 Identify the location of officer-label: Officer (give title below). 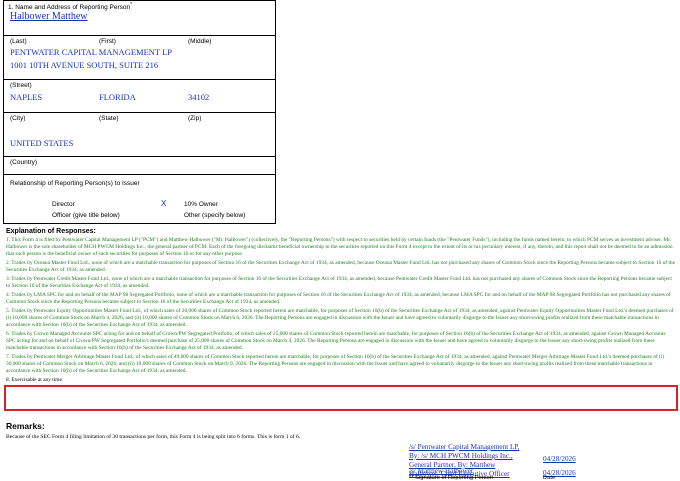
(86, 215).